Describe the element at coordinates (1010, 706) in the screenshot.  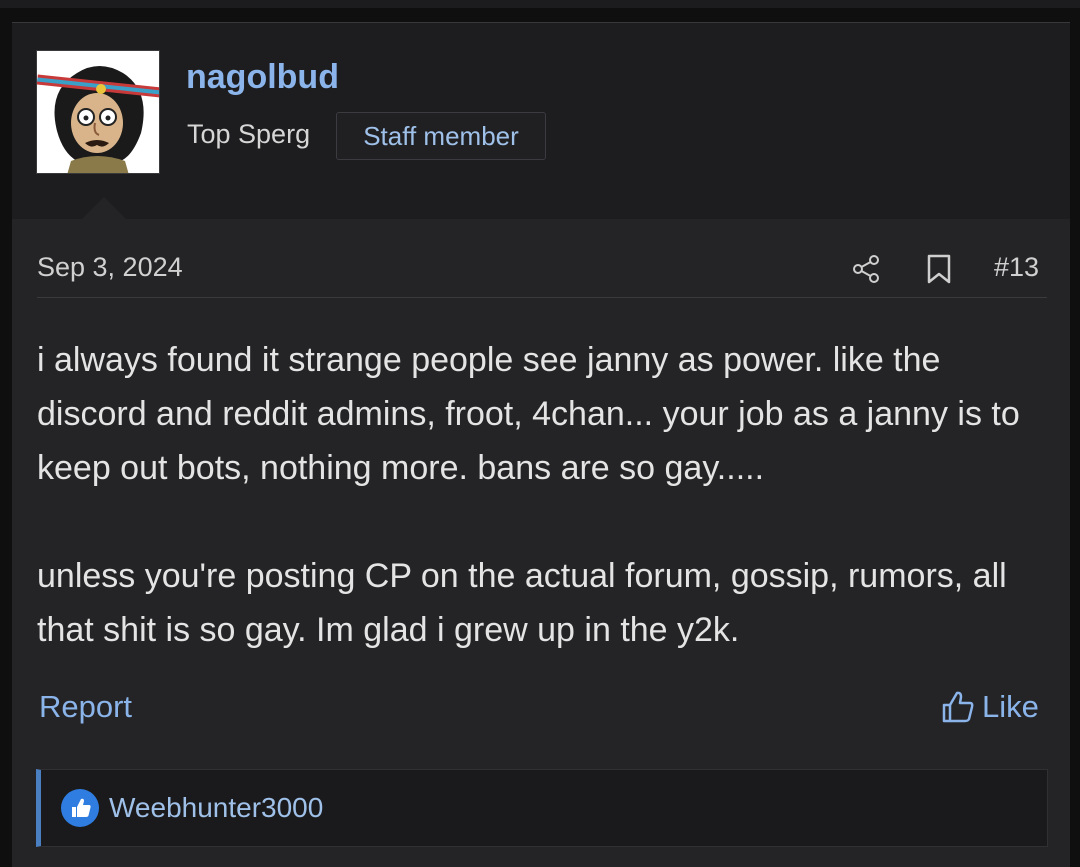
I see `like-label: Like` at that location.